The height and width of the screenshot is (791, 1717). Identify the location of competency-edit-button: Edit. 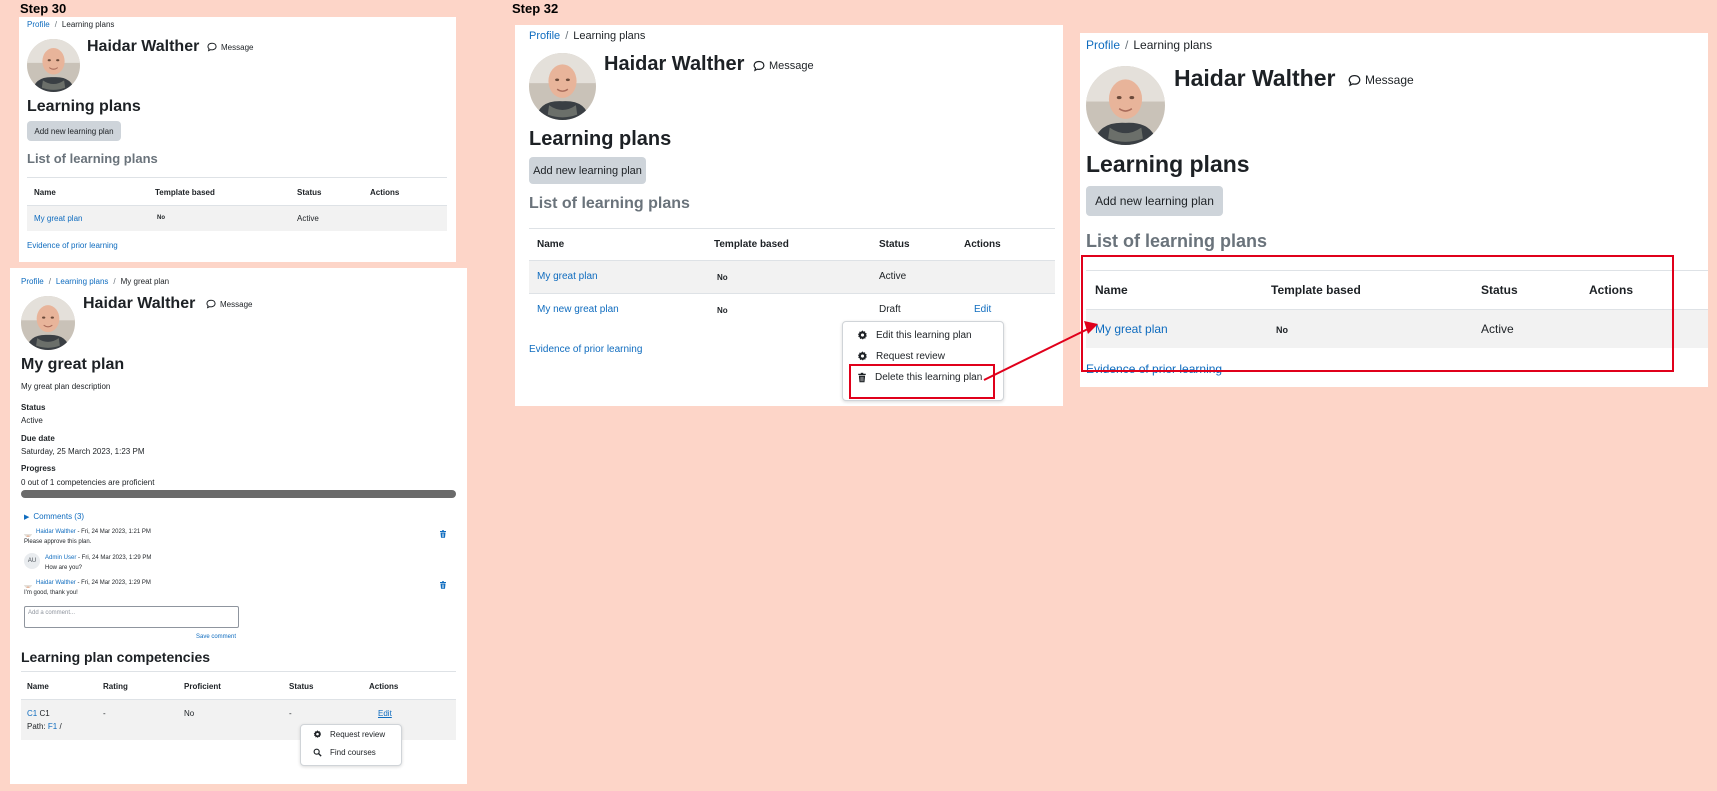
(385, 713).